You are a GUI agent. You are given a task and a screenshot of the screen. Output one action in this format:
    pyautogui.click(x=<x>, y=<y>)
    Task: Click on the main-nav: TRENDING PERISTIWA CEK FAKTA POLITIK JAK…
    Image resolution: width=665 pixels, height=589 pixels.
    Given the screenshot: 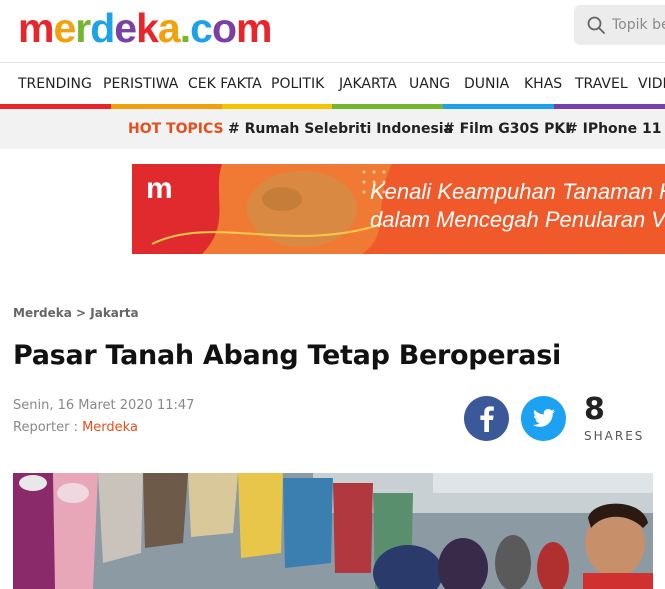 What is the action you would take?
    pyautogui.click(x=332, y=84)
    